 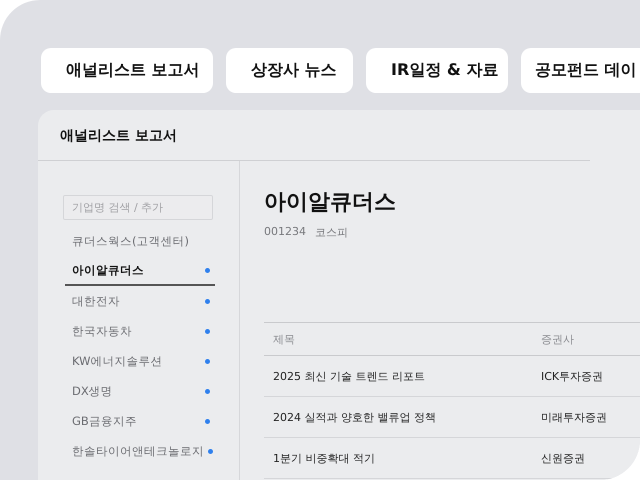 What do you see at coordinates (140, 271) in the screenshot?
I see `company-list-item: 아이알큐더스` at bounding box center [140, 271].